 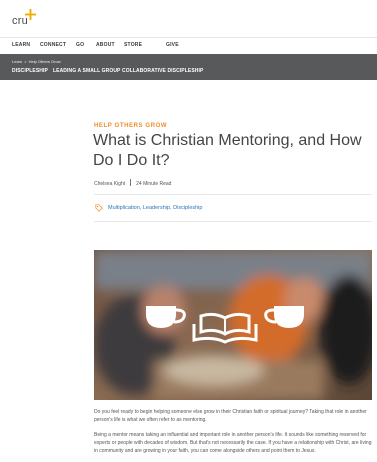 I want to click on tag-row: Multiplication, Leadership, Discipleship, so click(x=233, y=208).